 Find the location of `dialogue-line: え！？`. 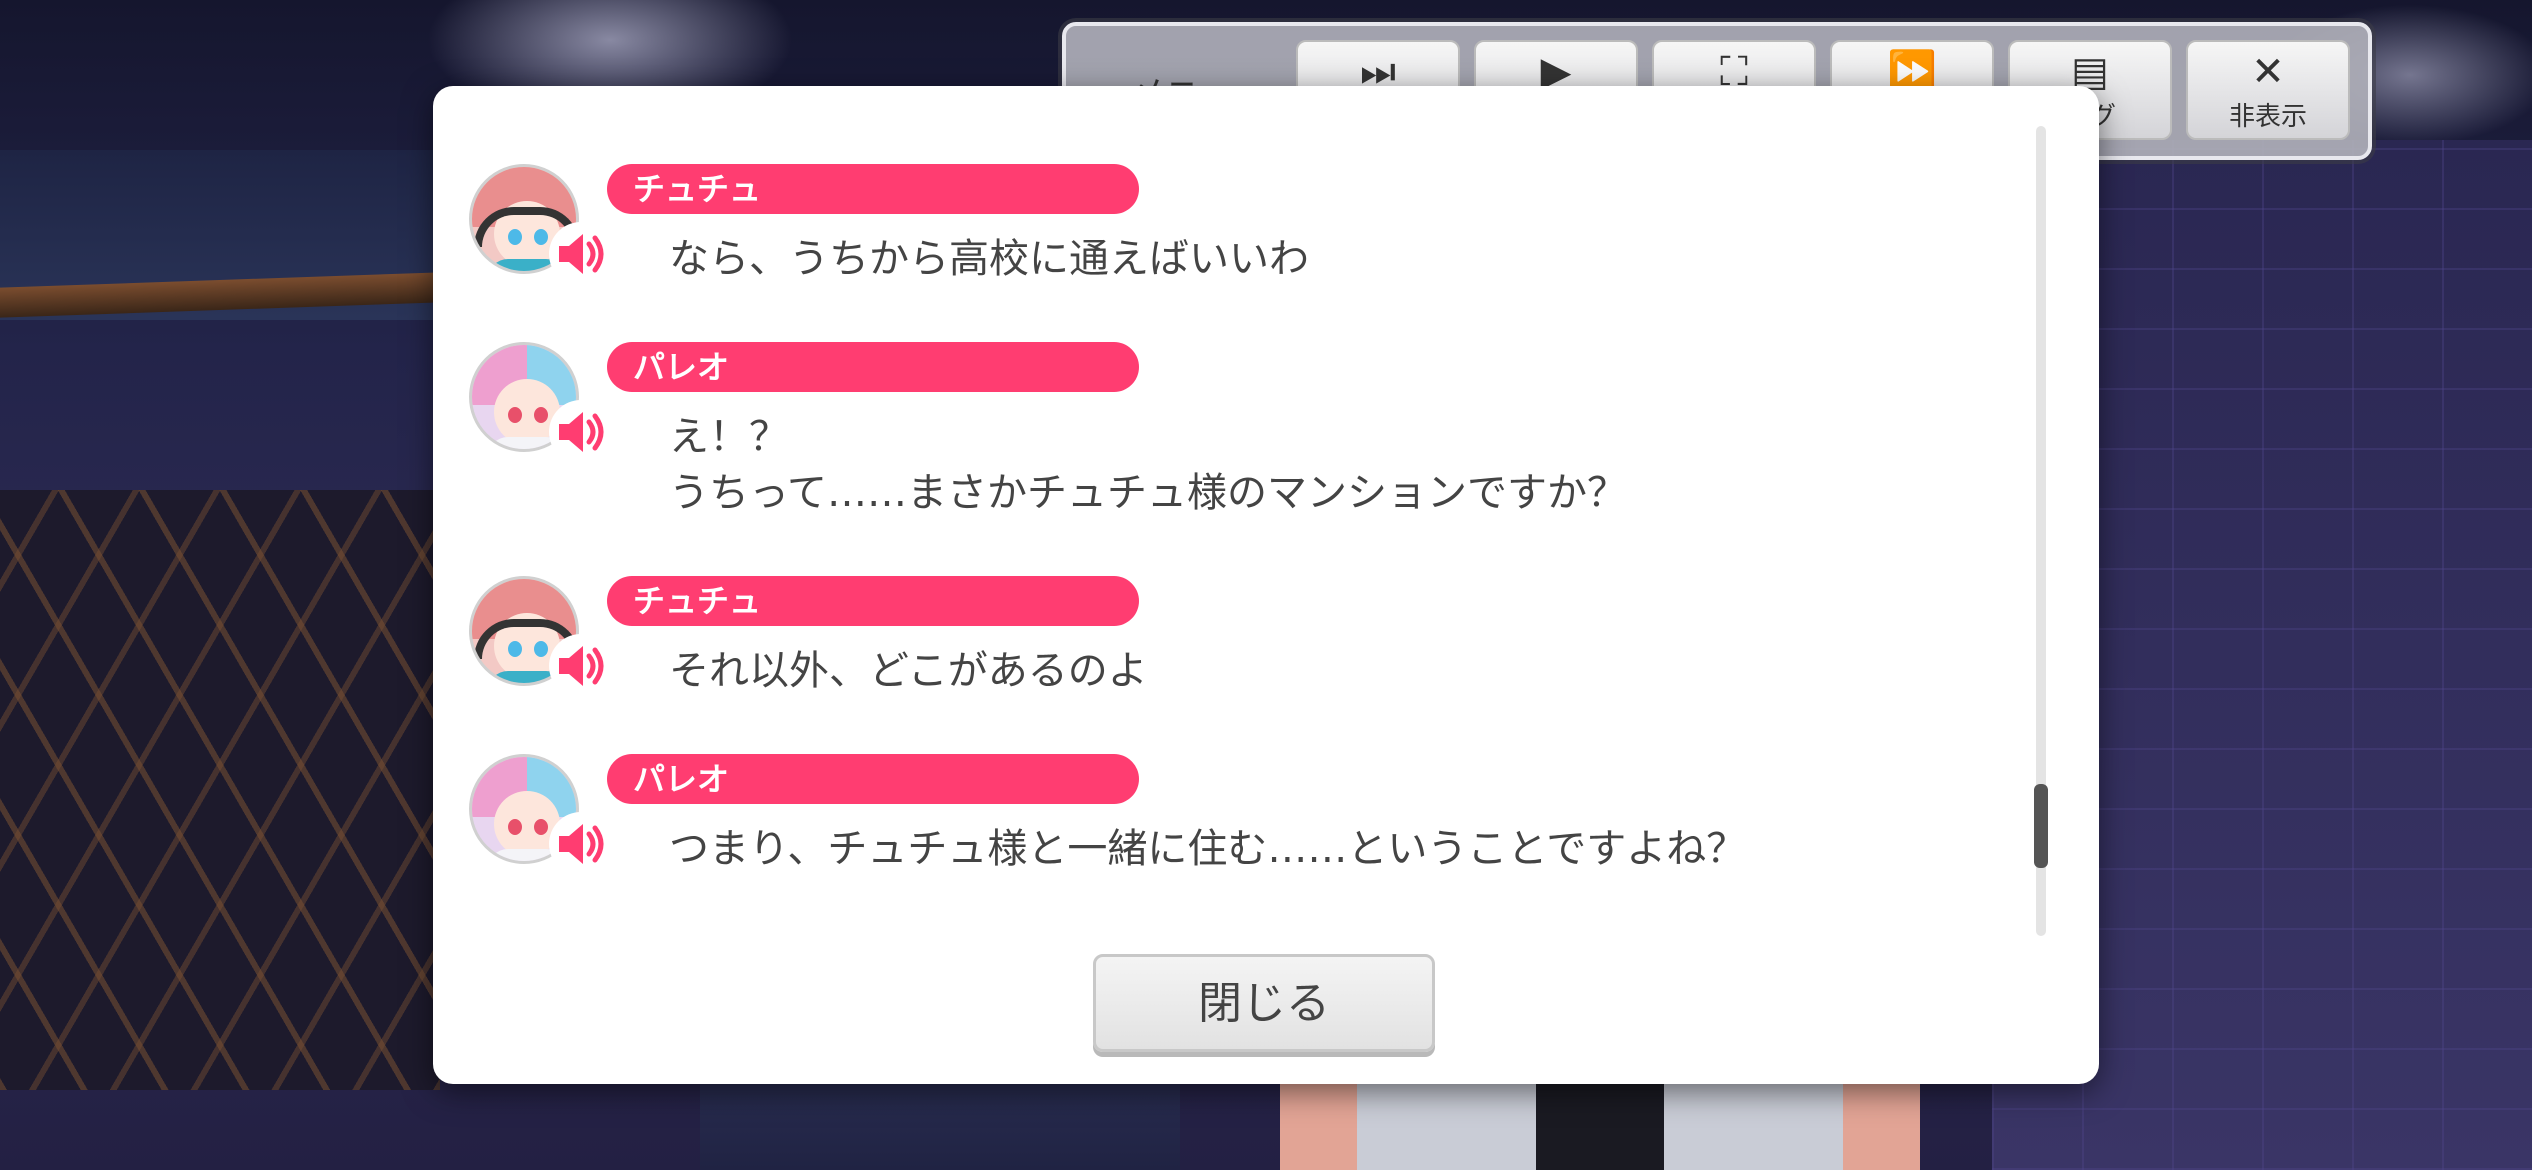

dialogue-line: え！？ is located at coordinates (729, 437).